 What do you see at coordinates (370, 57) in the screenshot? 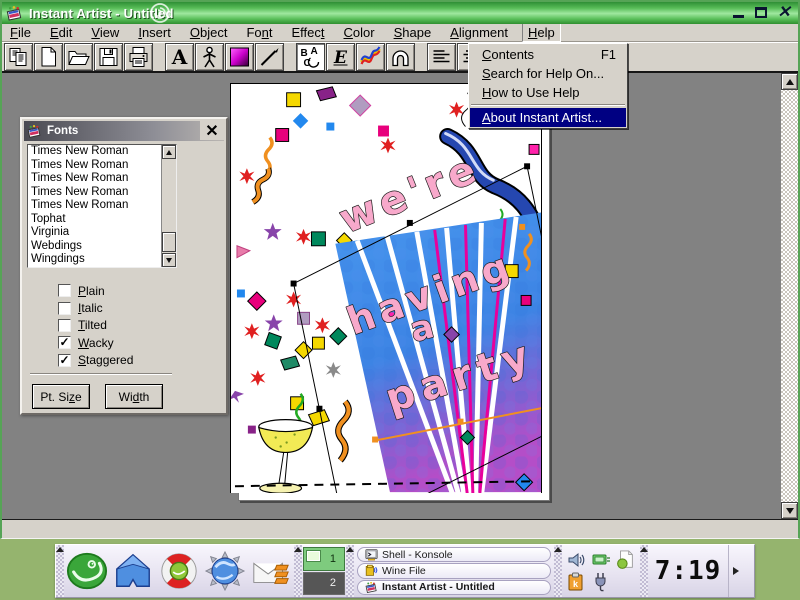
I see `color-dialog-button` at bounding box center [370, 57].